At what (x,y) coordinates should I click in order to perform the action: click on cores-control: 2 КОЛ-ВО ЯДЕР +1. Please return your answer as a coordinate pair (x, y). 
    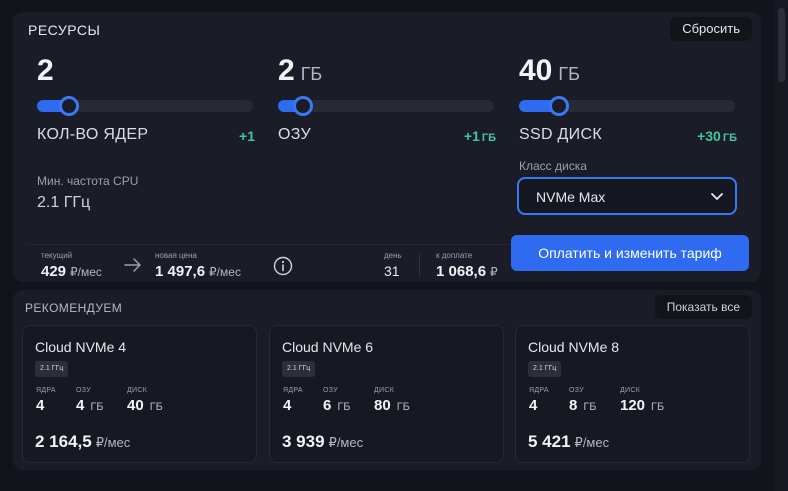
    Looking at the image, I should click on (146, 104).